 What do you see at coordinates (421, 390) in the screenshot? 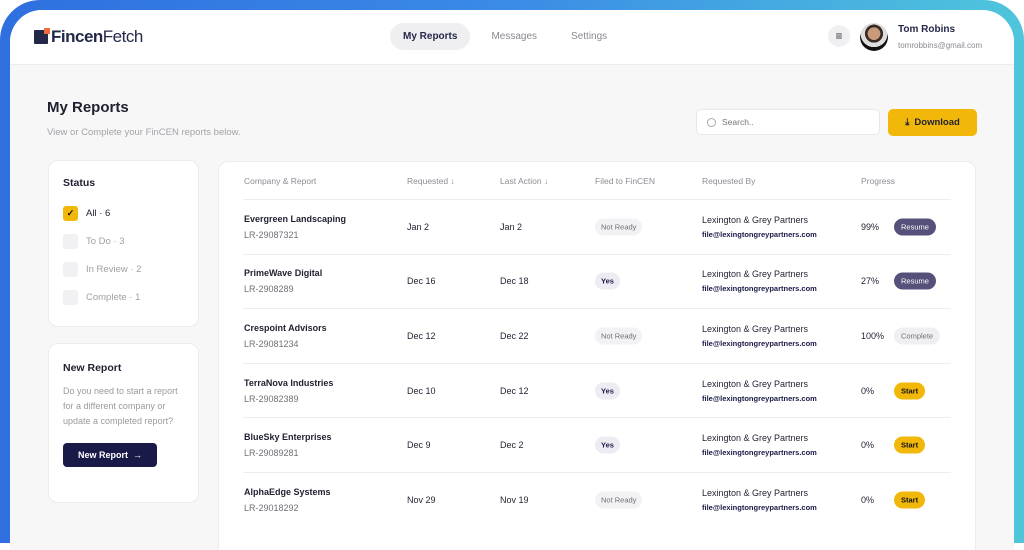
I see `requested-date: Dec 10` at bounding box center [421, 390].